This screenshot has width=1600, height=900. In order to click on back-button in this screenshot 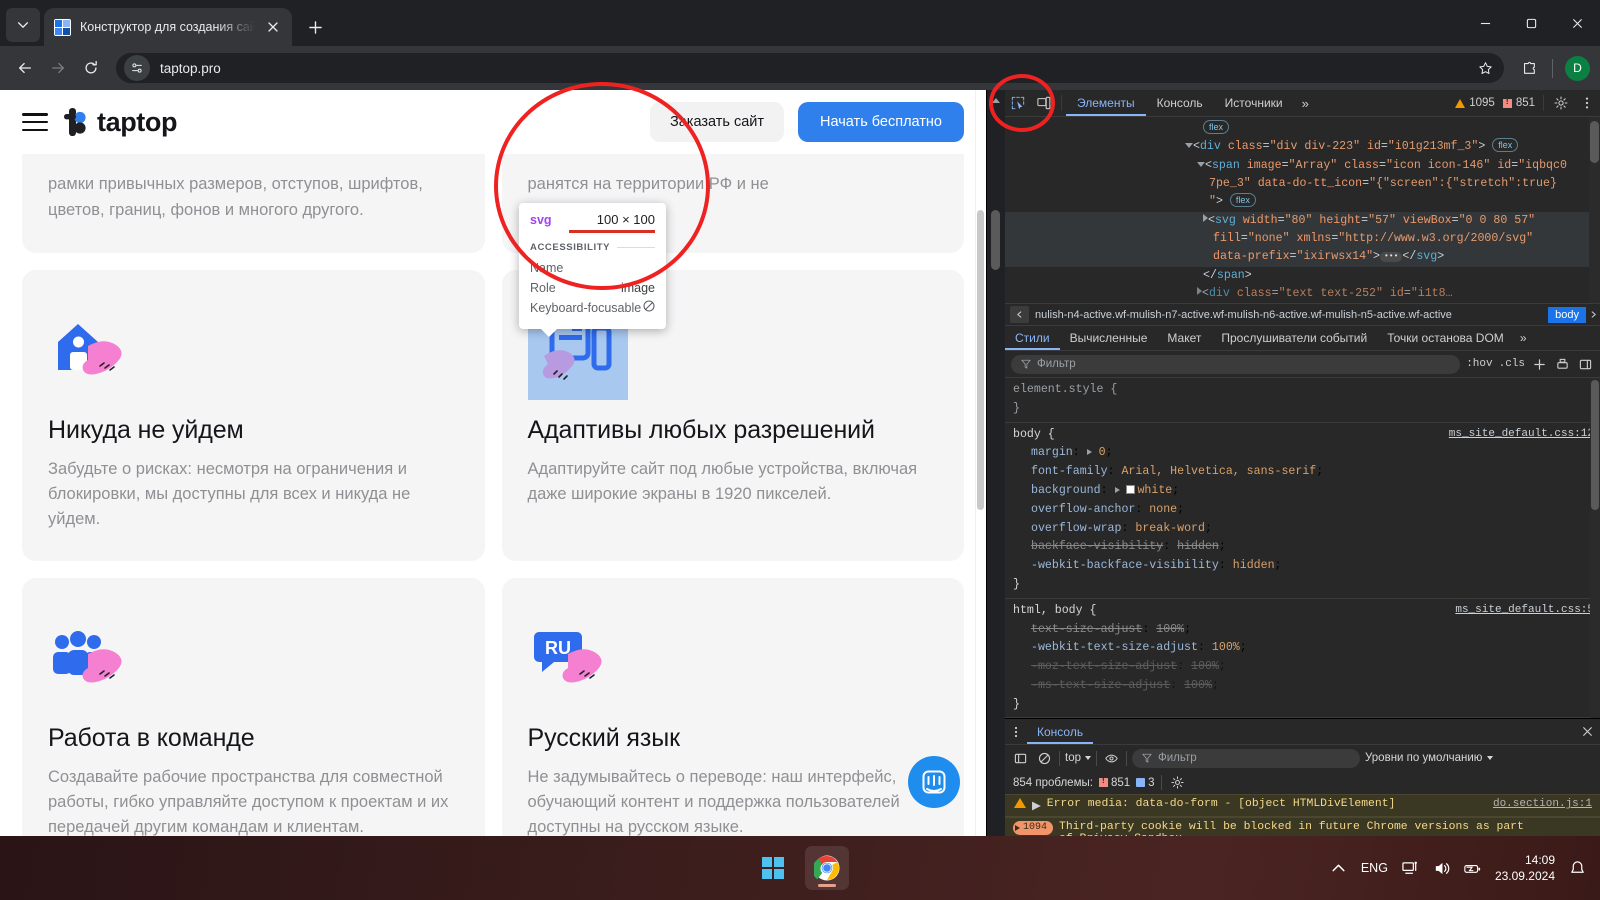, I will do `click(25, 68)`.